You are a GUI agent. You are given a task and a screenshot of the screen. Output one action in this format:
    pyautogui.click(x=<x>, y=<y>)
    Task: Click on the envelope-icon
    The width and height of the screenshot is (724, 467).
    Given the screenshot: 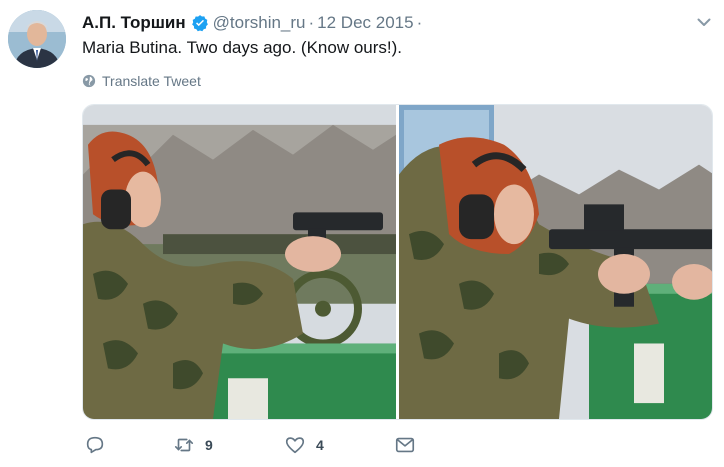 What is the action you would take?
    pyautogui.click(x=405, y=445)
    